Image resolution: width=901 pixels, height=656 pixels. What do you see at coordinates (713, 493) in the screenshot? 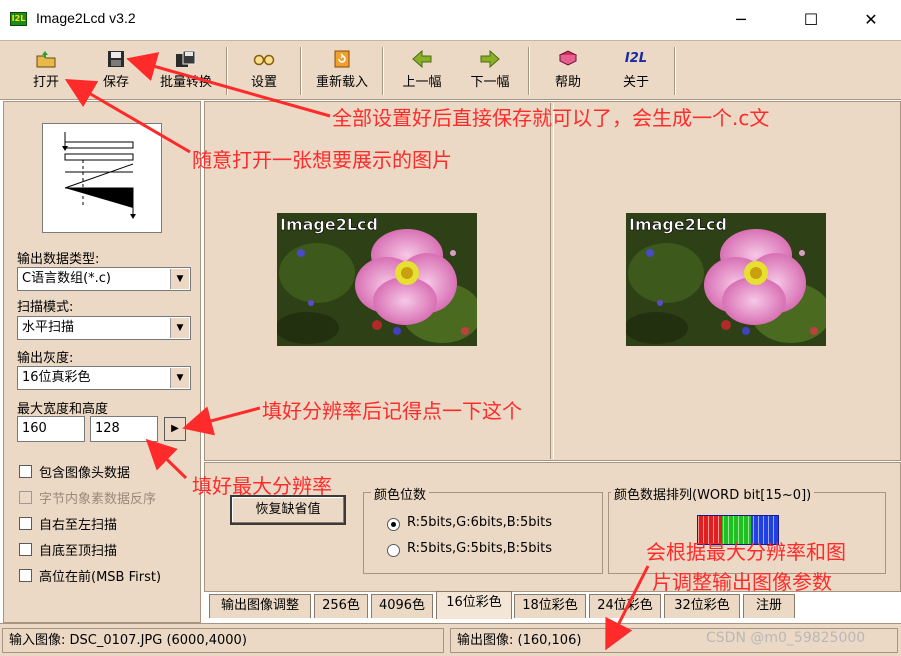
I see `color-order-title: 颜色数据排列(WORD bit[15~0])` at bounding box center [713, 493].